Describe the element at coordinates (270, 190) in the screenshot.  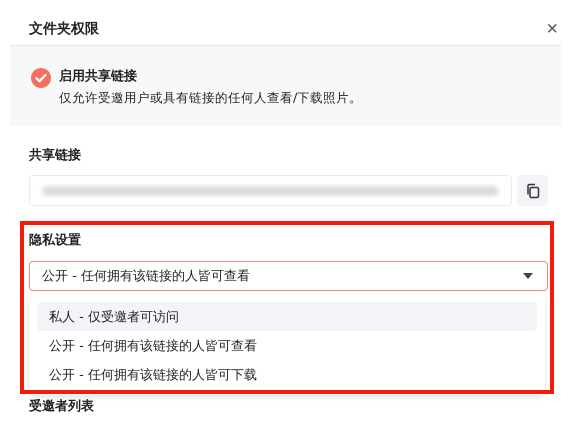
I see `link-field` at that location.